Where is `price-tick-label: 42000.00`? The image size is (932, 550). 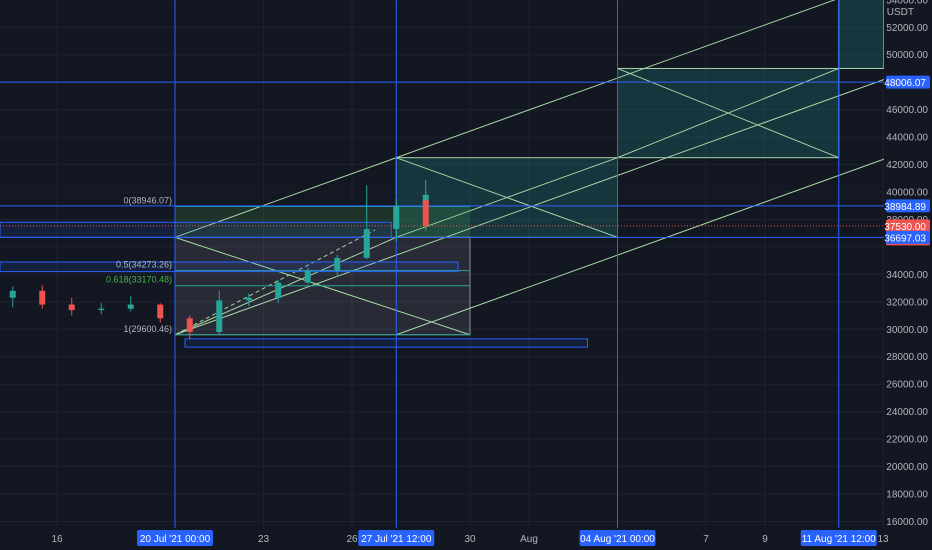 price-tick-label: 42000.00 is located at coordinates (907, 165).